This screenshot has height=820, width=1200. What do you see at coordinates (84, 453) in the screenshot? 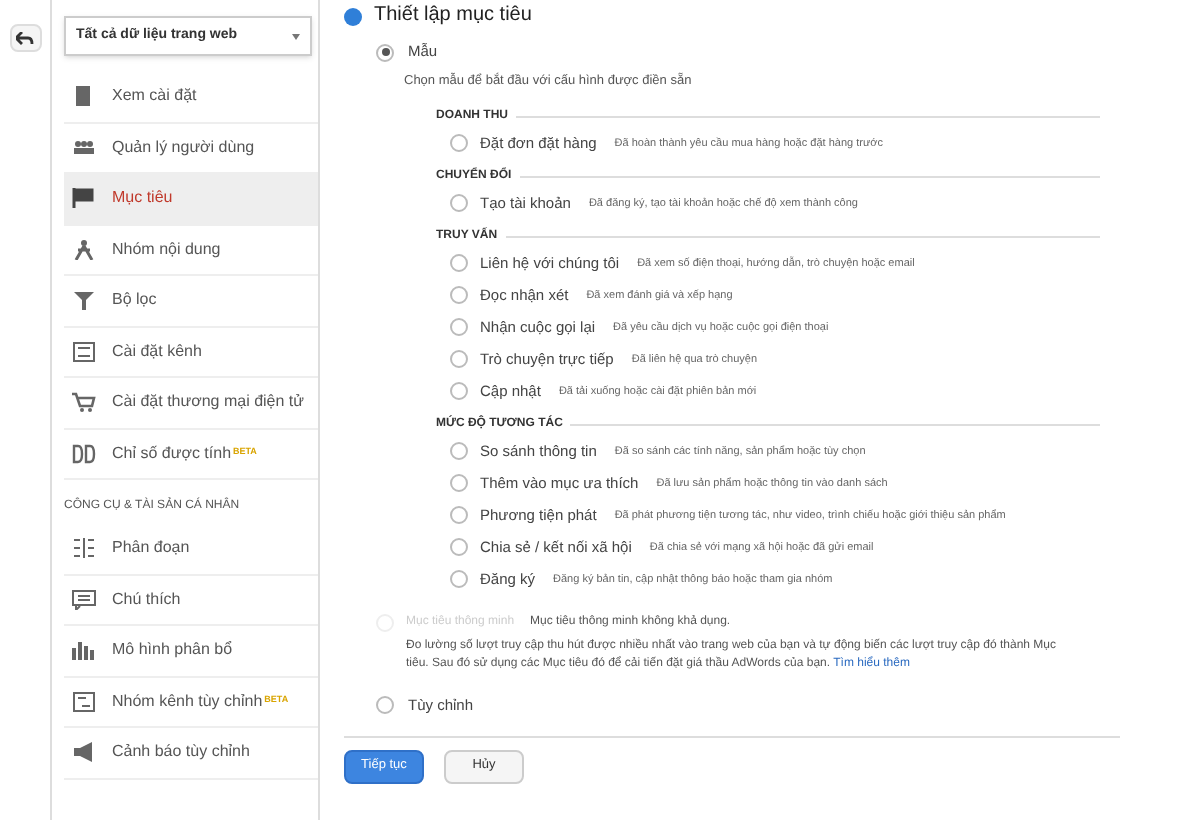
I see `dd-glyph-icon` at bounding box center [84, 453].